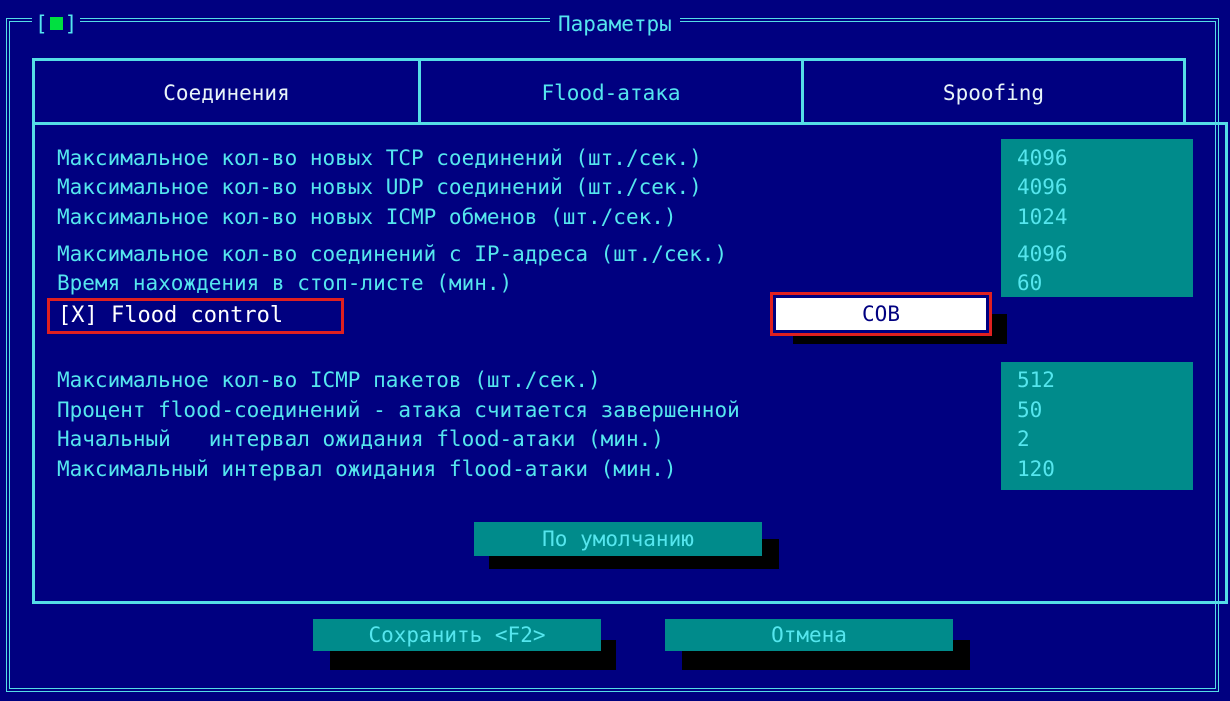 The height and width of the screenshot is (701, 1230). What do you see at coordinates (226, 91) in the screenshot?
I see `tab-connections: Соединения` at bounding box center [226, 91].